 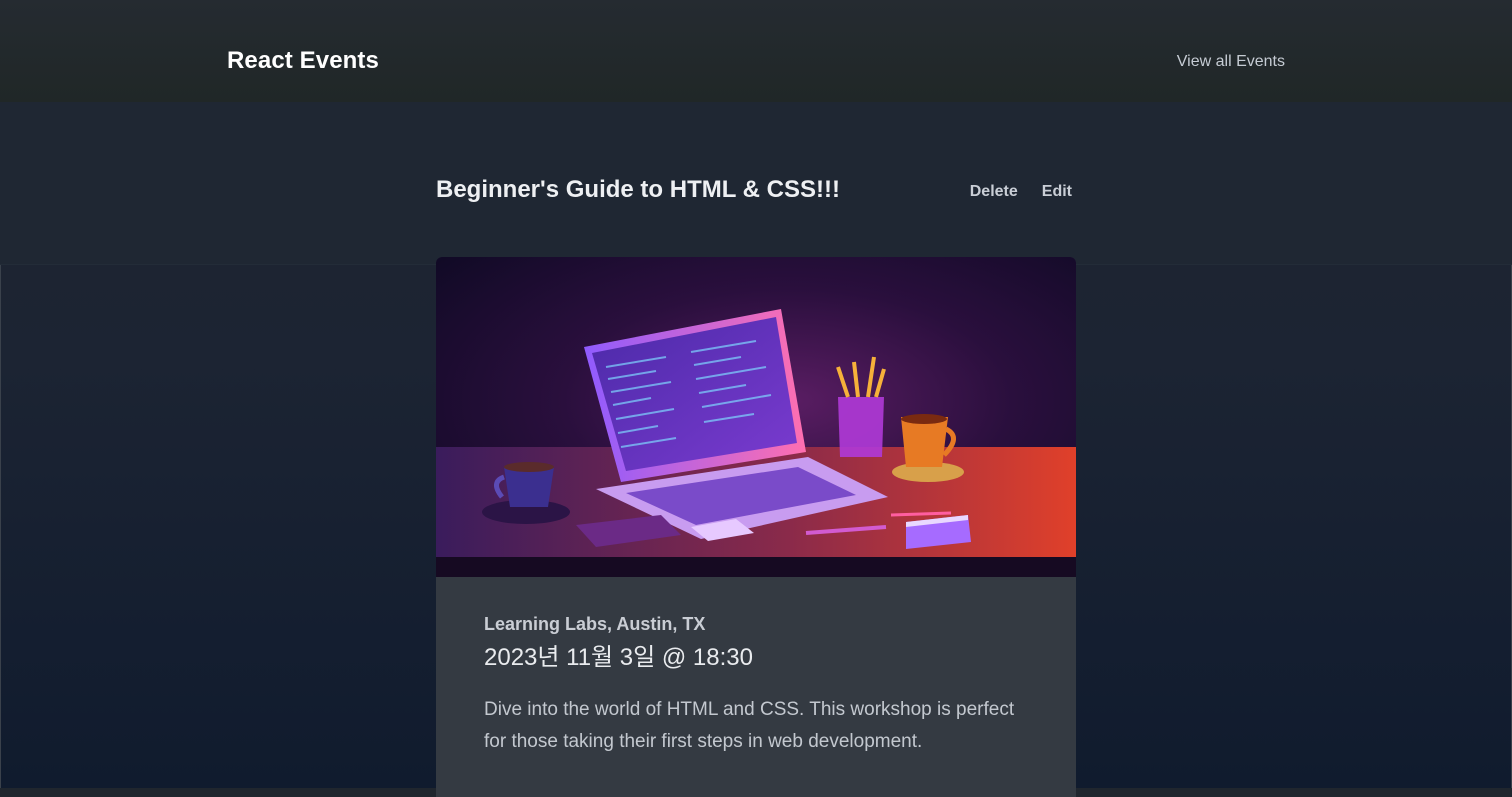 I want to click on top-header: React Events View all Events, so click(x=756, y=51).